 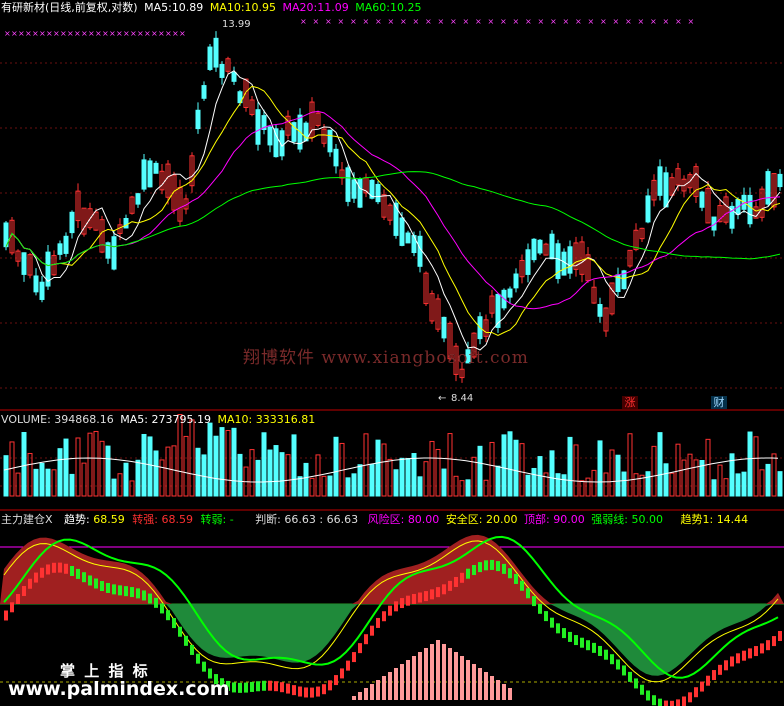 I want to click on strong-weak-label: 强弱线:, so click(x=609, y=519).